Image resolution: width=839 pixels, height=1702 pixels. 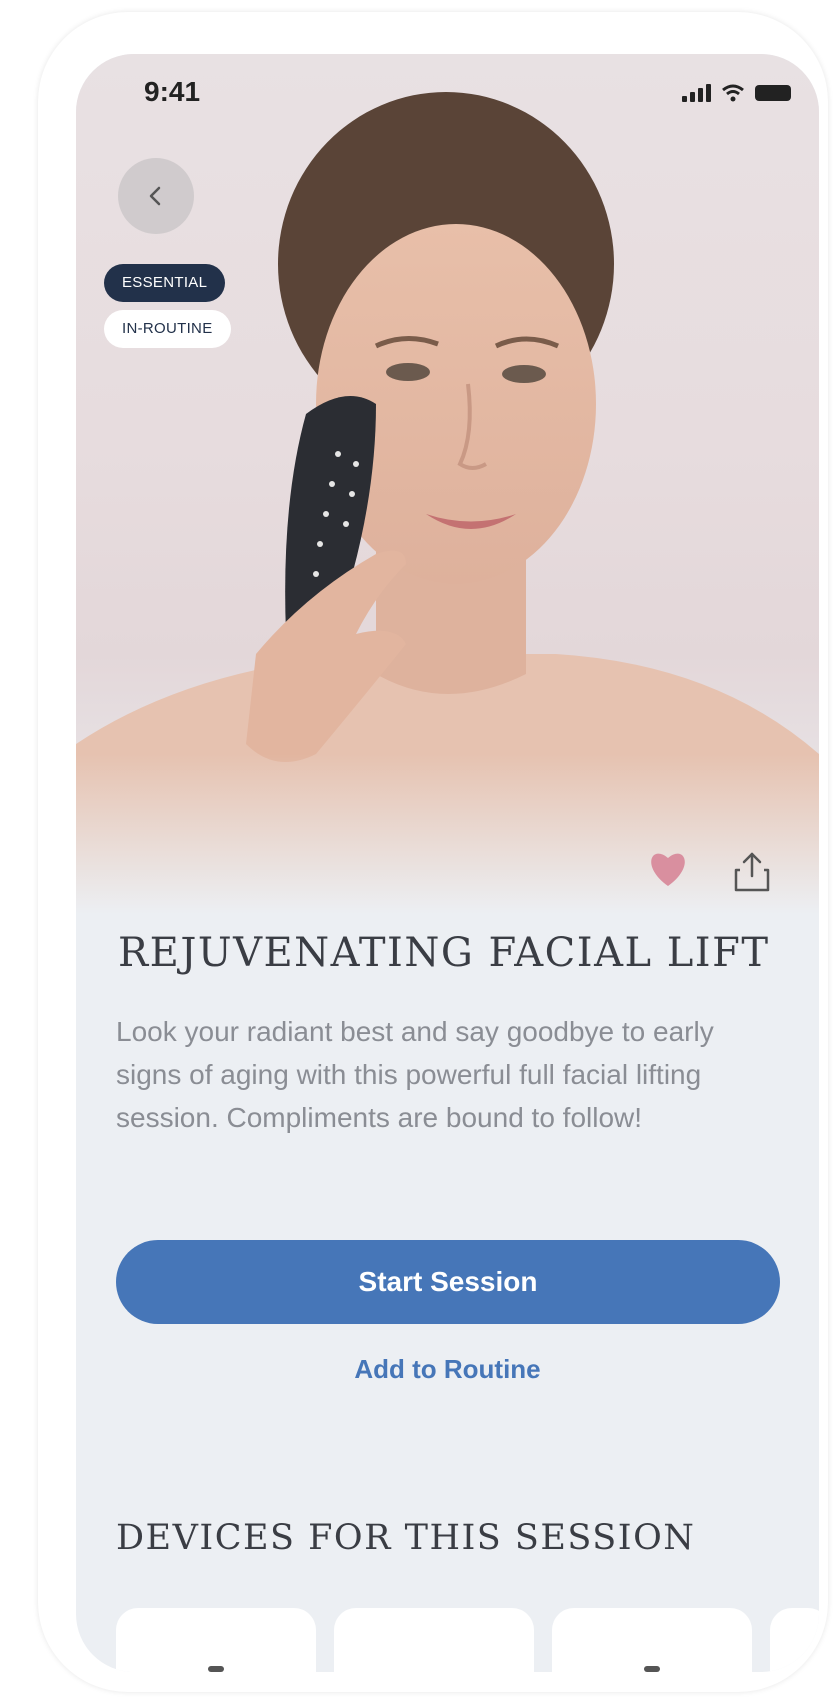 What do you see at coordinates (773, 93) in the screenshot?
I see `battery-icon` at bounding box center [773, 93].